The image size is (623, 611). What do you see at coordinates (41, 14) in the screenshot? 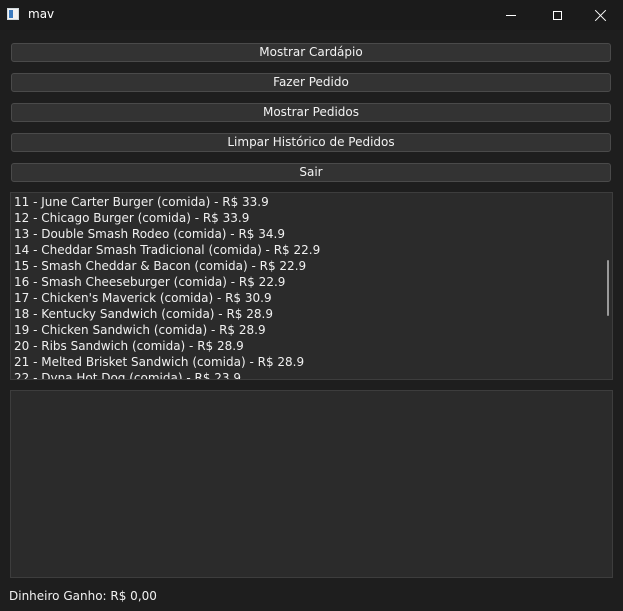
I see `window-title: mav` at bounding box center [41, 14].